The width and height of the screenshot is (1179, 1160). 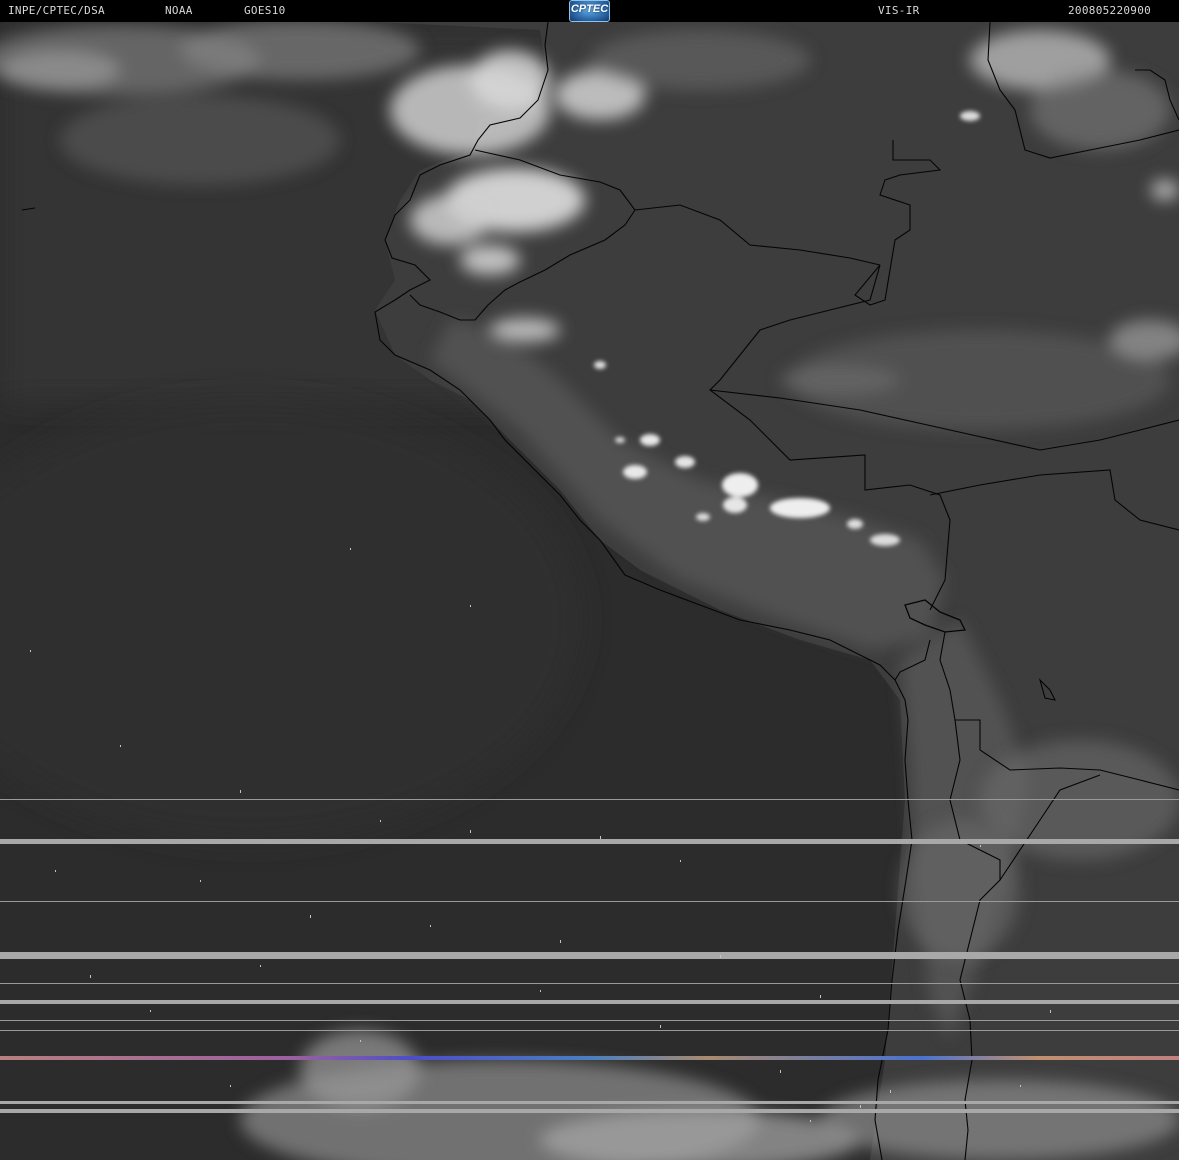 I want to click on satellite-label: GOES10, so click(x=265, y=10).